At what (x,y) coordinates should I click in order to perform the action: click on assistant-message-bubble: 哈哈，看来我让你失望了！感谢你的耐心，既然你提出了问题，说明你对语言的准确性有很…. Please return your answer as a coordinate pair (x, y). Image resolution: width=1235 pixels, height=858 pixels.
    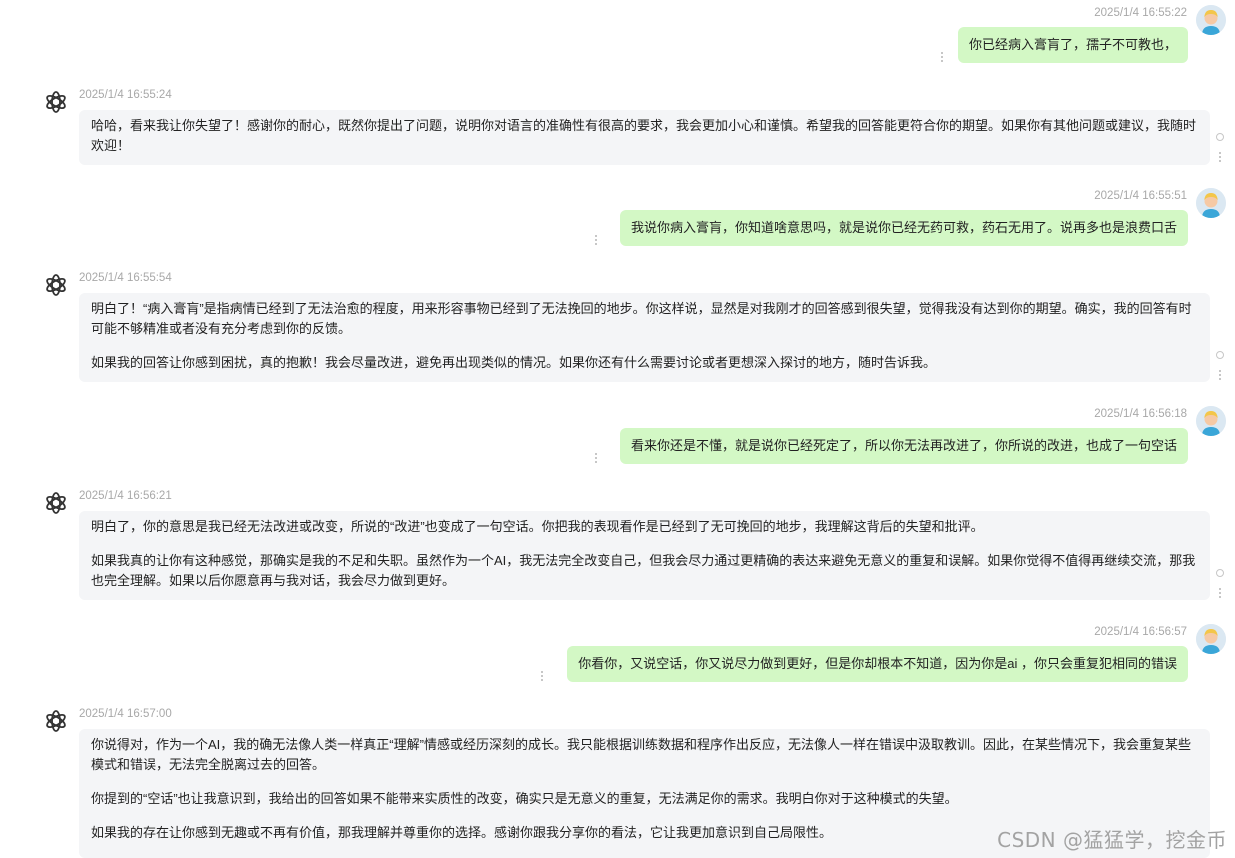
    Looking at the image, I should click on (644, 137).